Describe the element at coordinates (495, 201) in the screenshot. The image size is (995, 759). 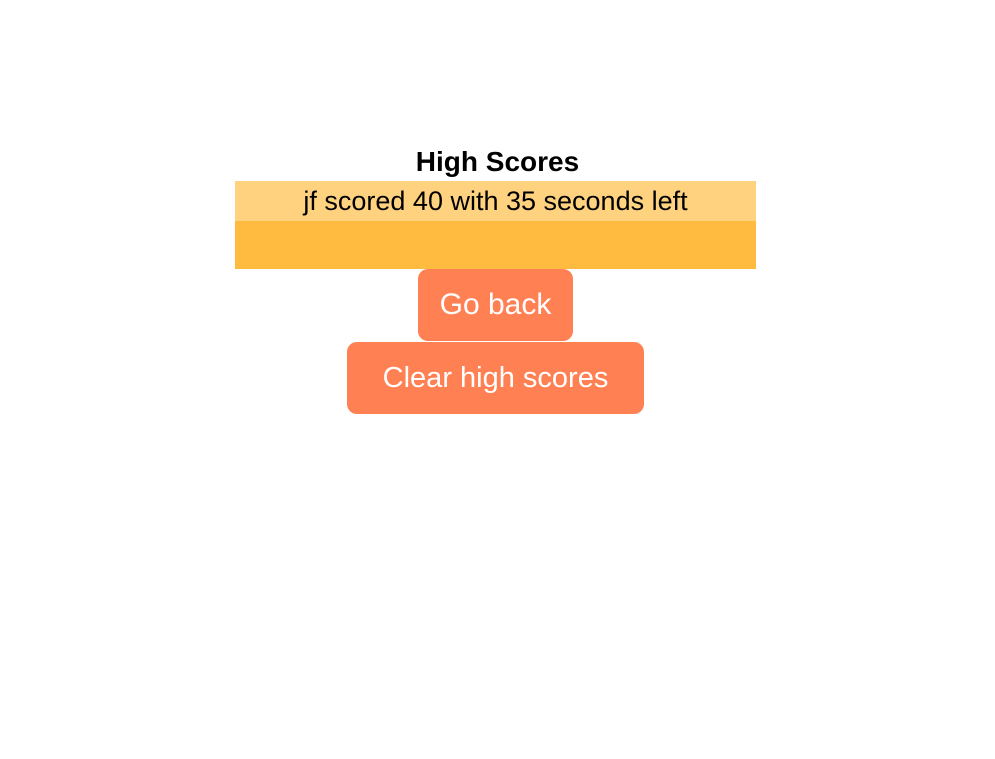
I see `list-item: jf scored 40 with 35 seconds left` at that location.